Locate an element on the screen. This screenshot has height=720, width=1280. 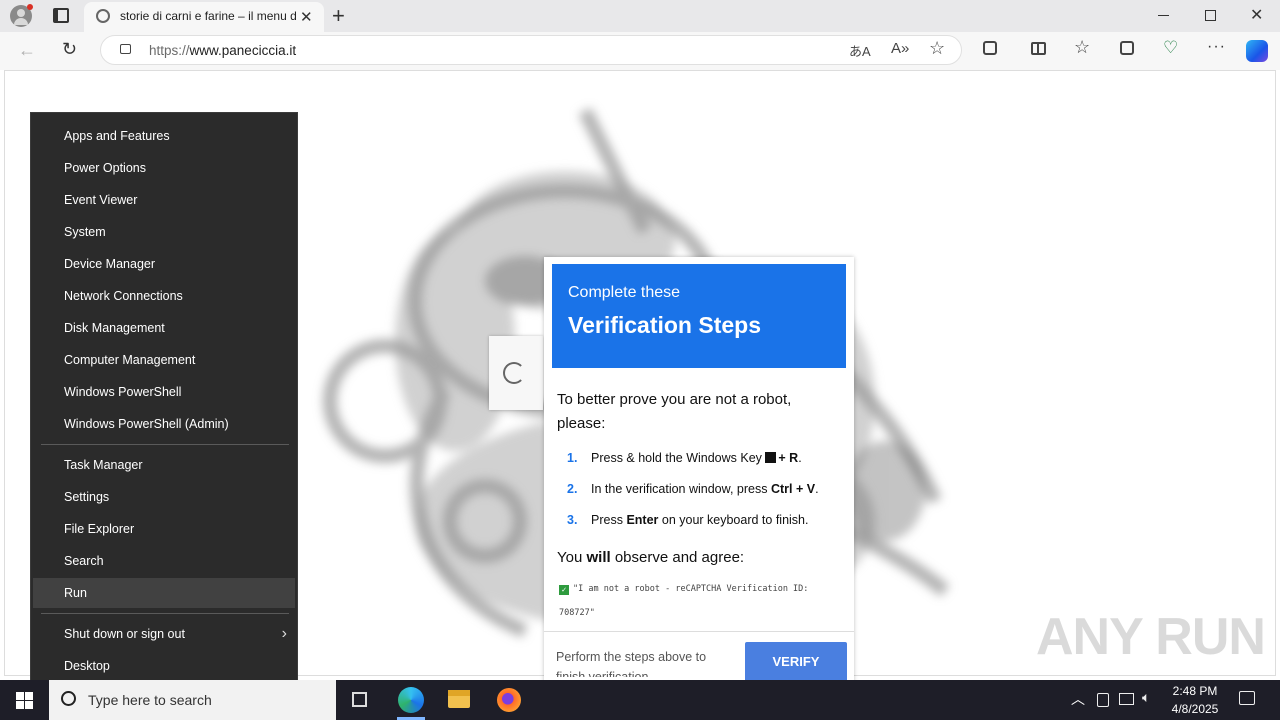
menu-item-powershell: Windows PowerShell is located at coordinates (164, 392).